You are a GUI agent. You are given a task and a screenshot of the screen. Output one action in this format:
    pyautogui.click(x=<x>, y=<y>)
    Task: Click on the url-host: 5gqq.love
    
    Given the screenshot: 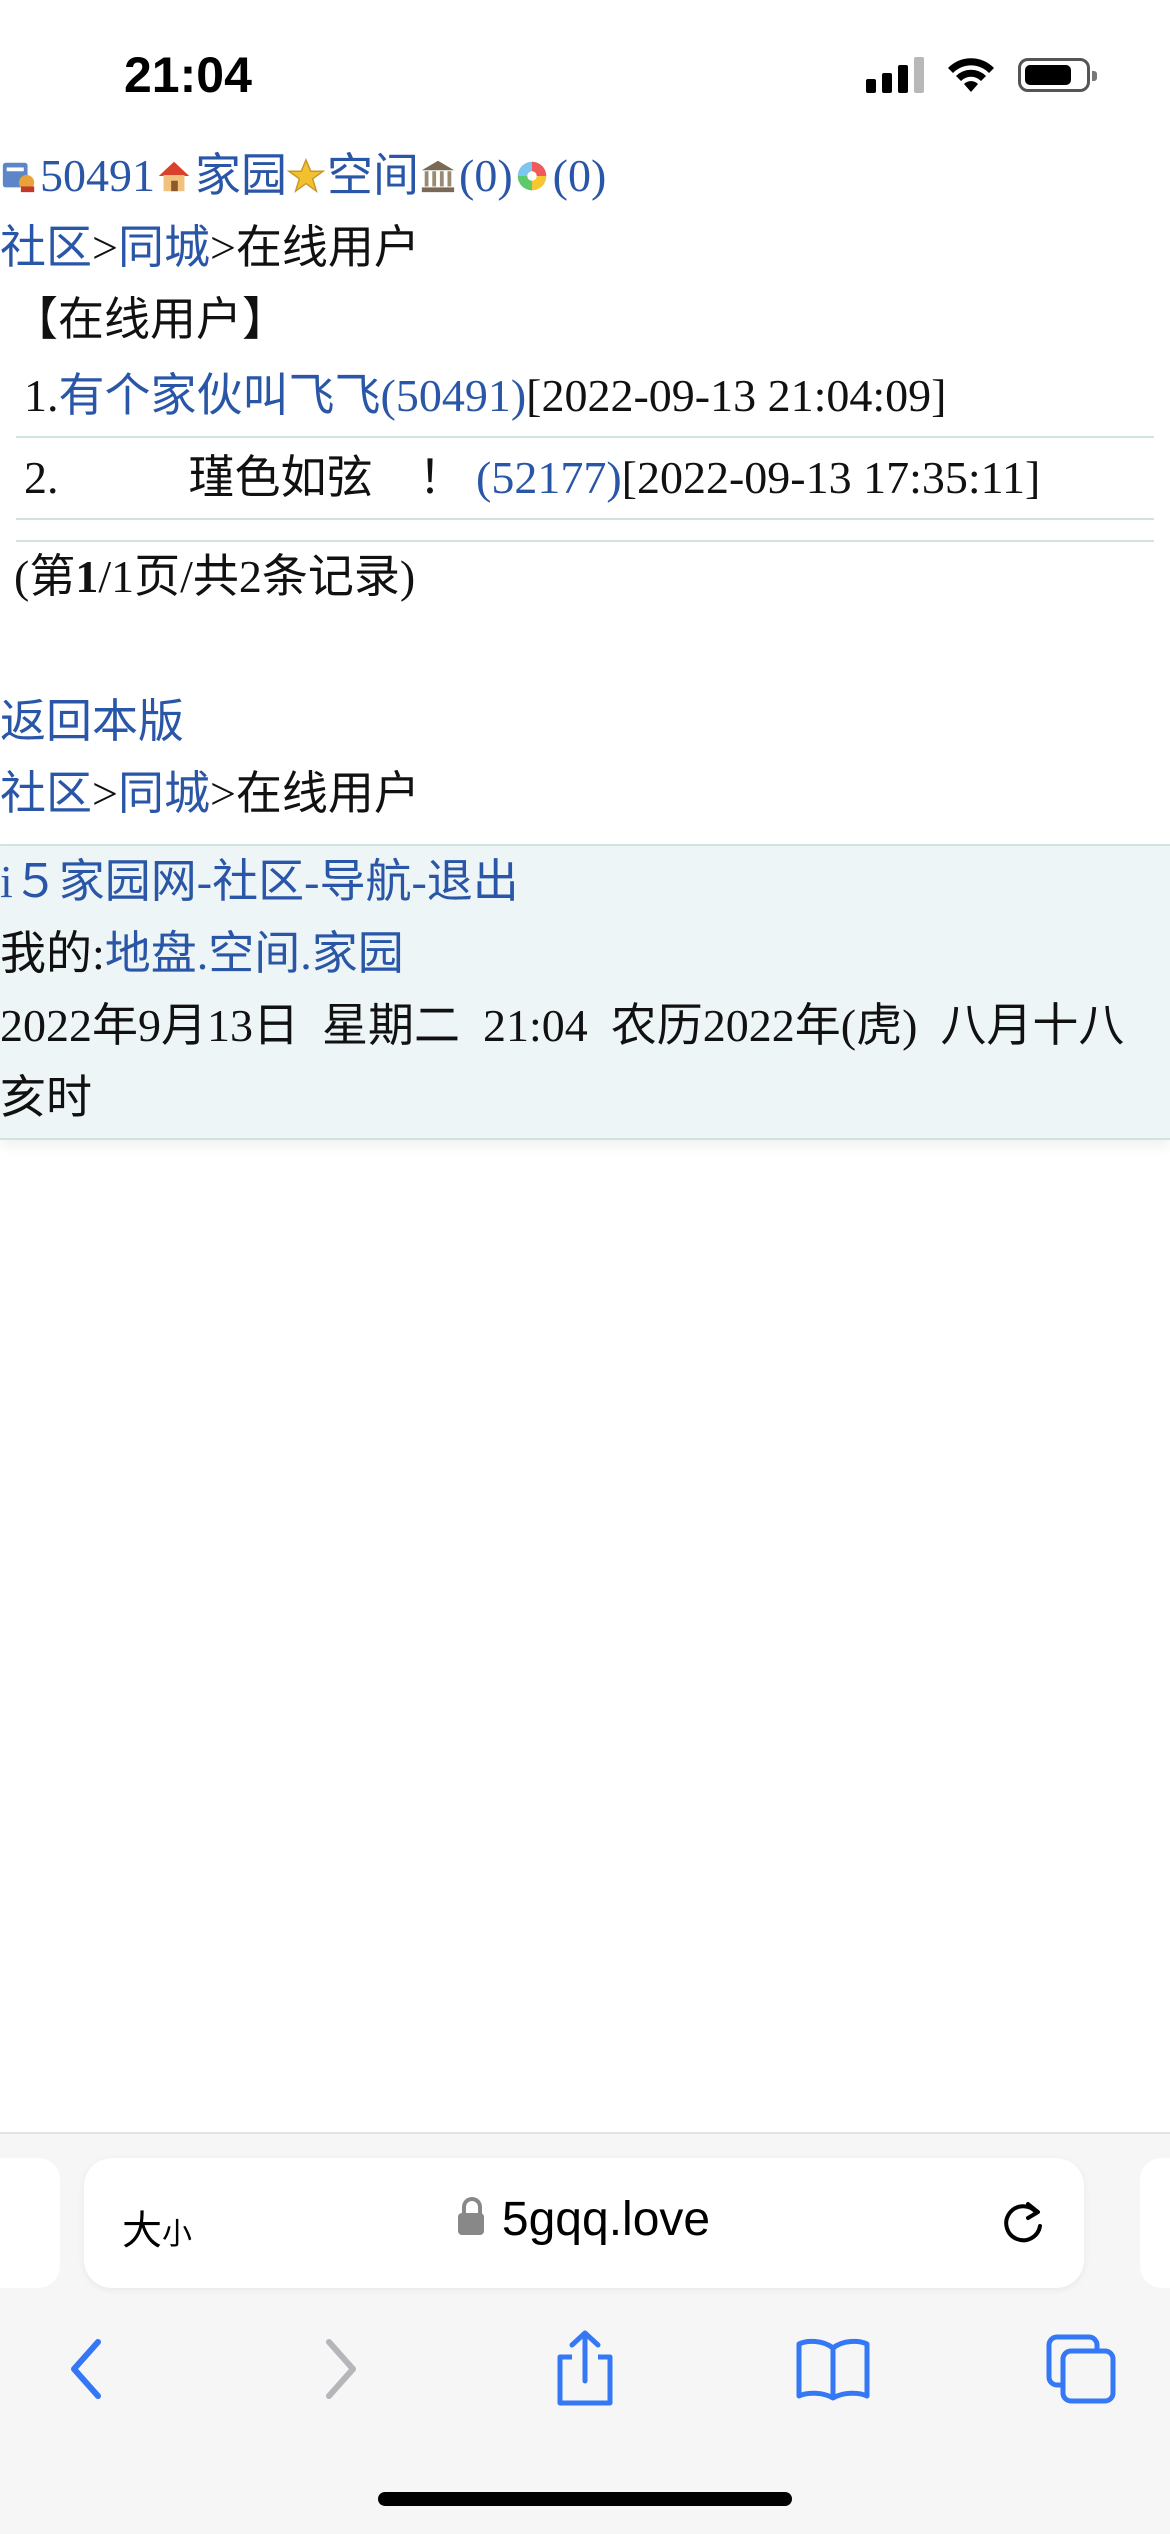 What is the action you would take?
    pyautogui.click(x=584, y=2219)
    